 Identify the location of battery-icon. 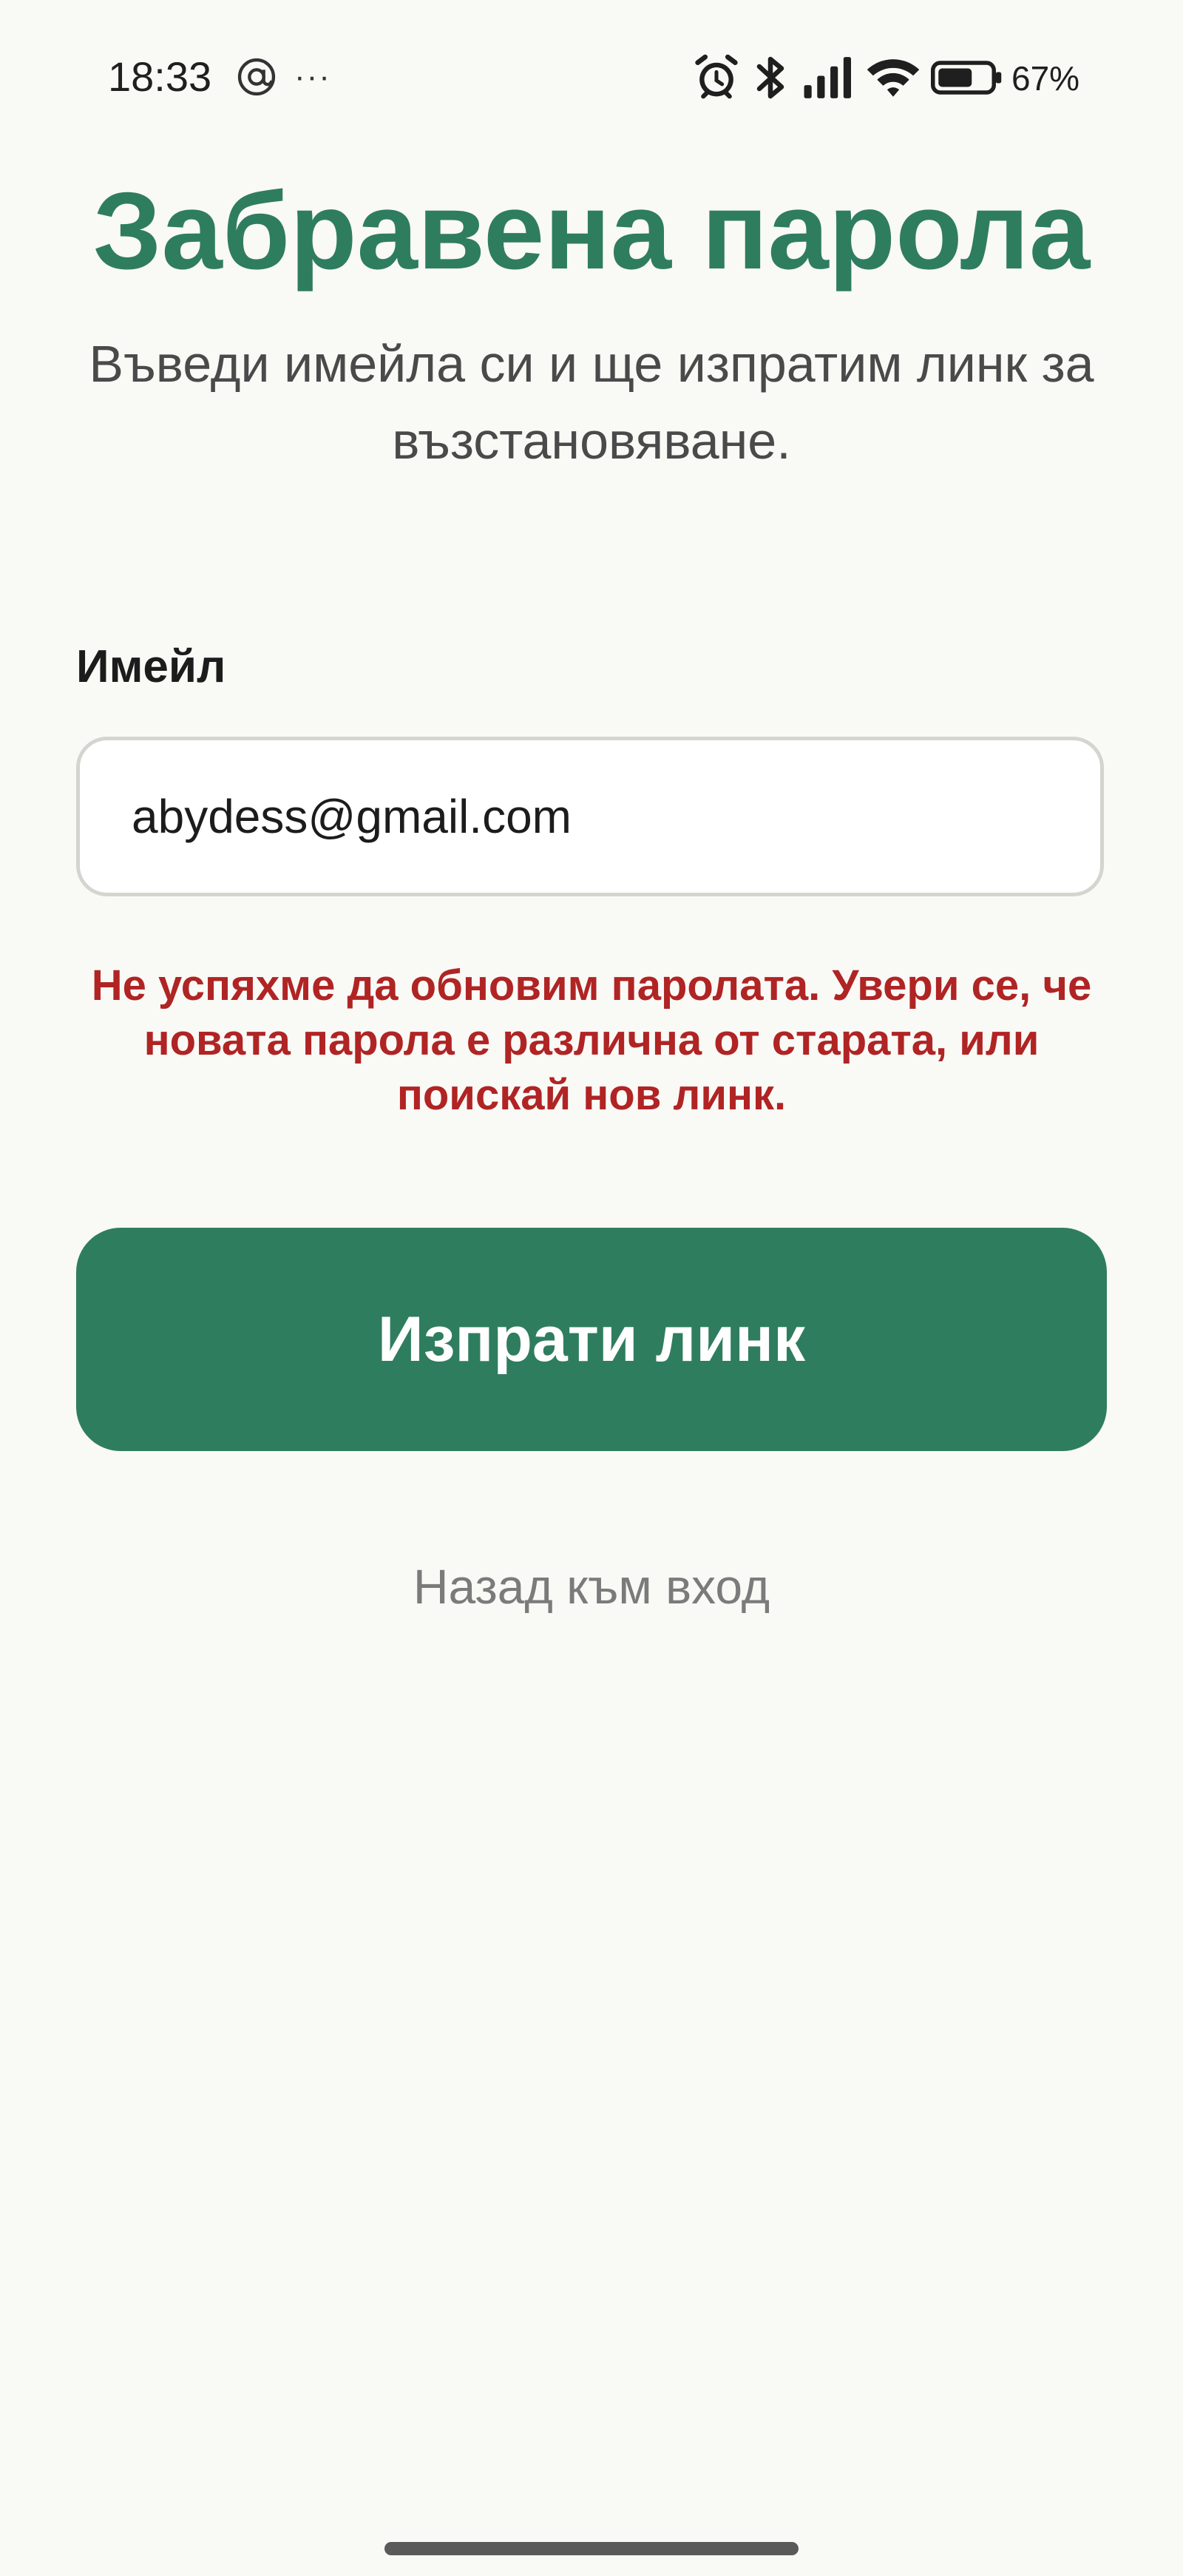
(966, 78).